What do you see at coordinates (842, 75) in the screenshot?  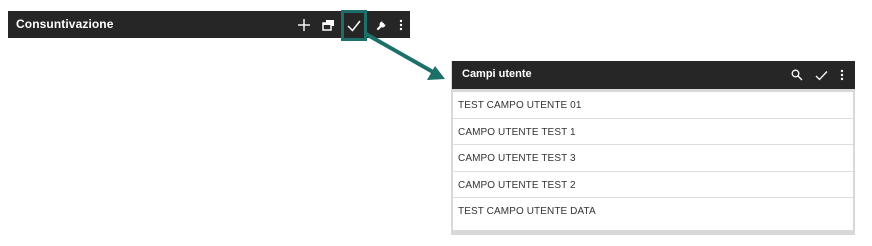 I see `more-vert-icon` at bounding box center [842, 75].